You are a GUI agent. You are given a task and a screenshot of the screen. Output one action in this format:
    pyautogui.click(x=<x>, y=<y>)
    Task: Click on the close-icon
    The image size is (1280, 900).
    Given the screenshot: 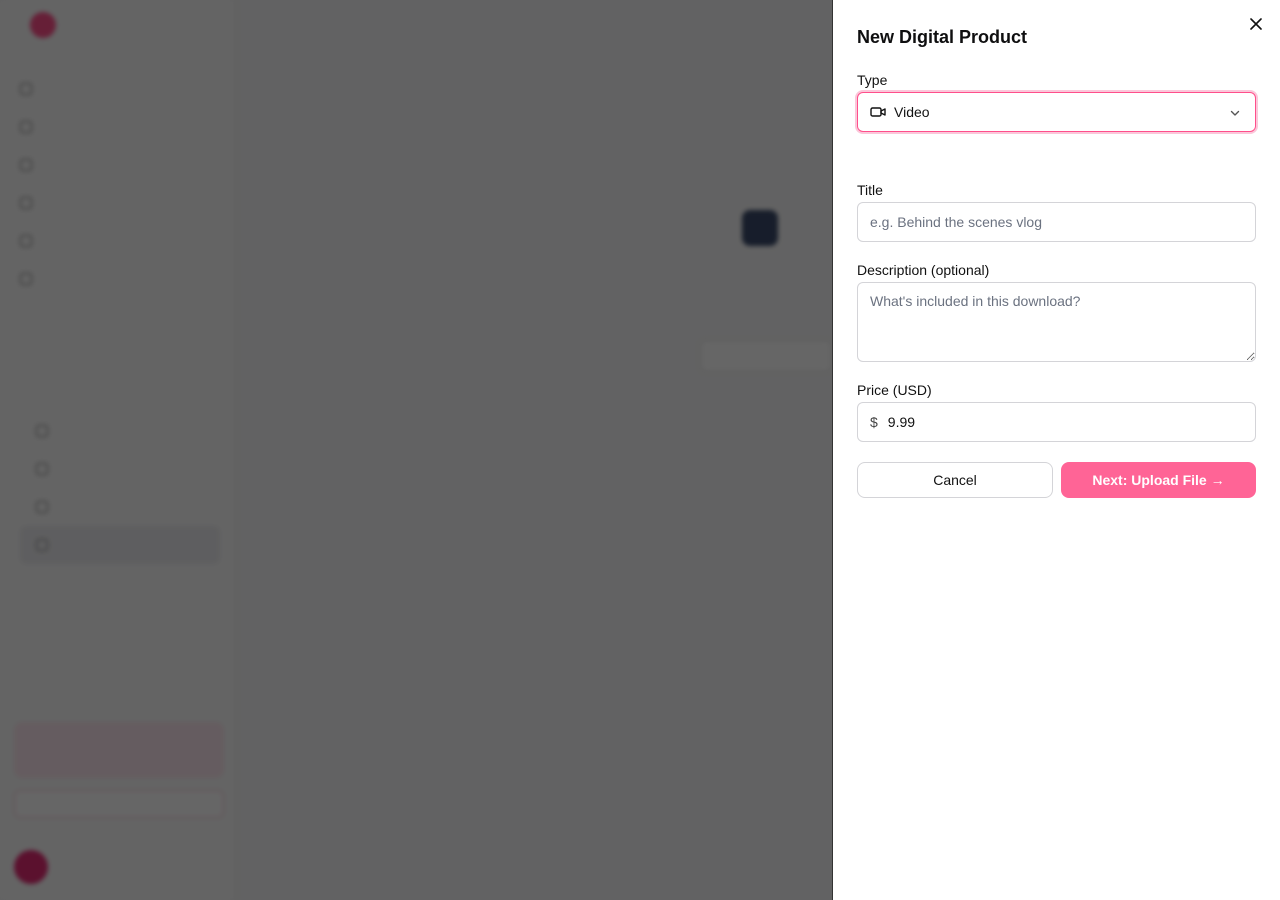 What is the action you would take?
    pyautogui.click(x=1256, y=24)
    